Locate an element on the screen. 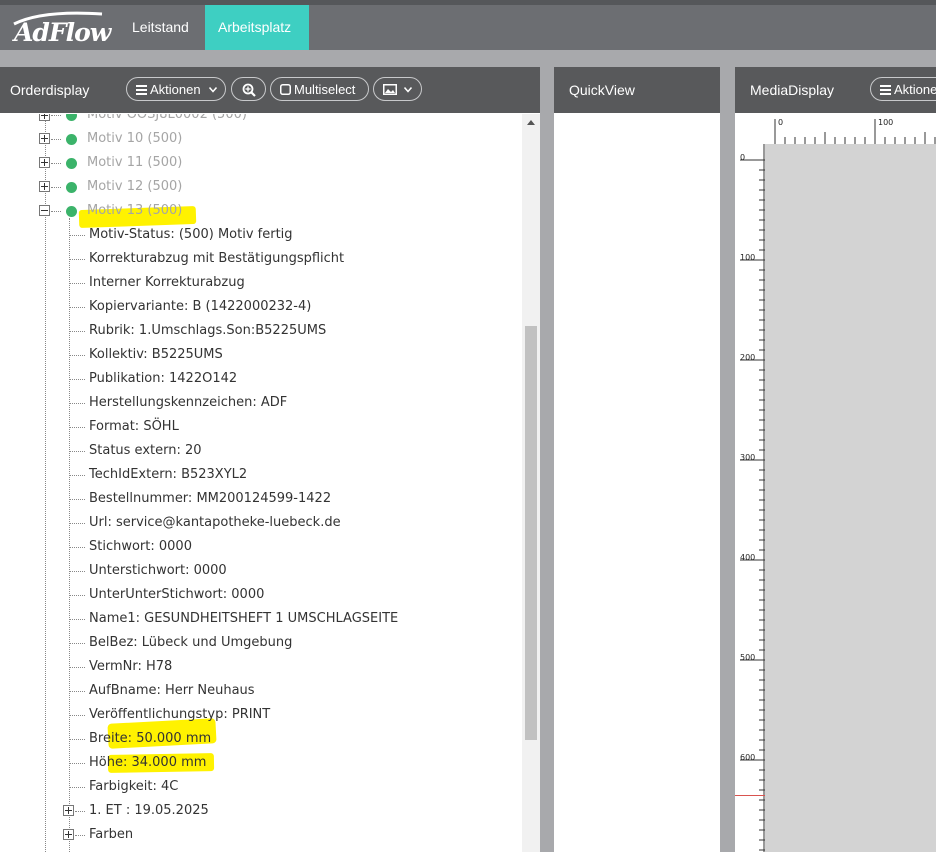 This screenshot has height=852, width=936. motiv-node: Motiv 10 (500) is located at coordinates (134, 139).